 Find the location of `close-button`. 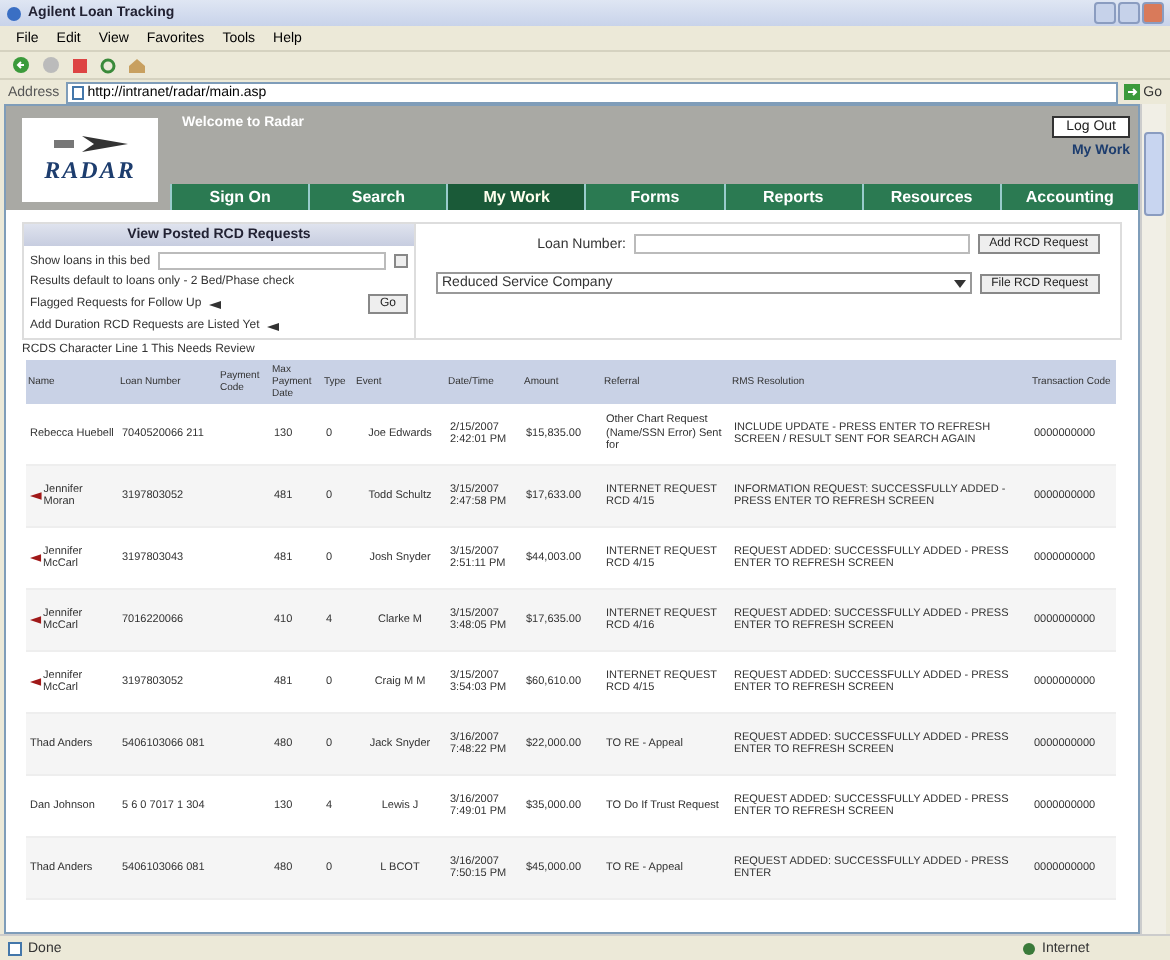

close-button is located at coordinates (1153, 13).